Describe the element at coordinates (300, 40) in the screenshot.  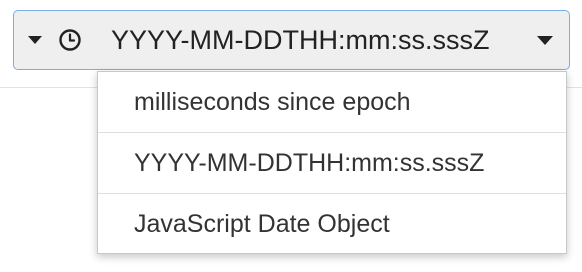
I see `selected-format-value: YYYY-MM-DDTHH:mm:ss.sssZ` at that location.